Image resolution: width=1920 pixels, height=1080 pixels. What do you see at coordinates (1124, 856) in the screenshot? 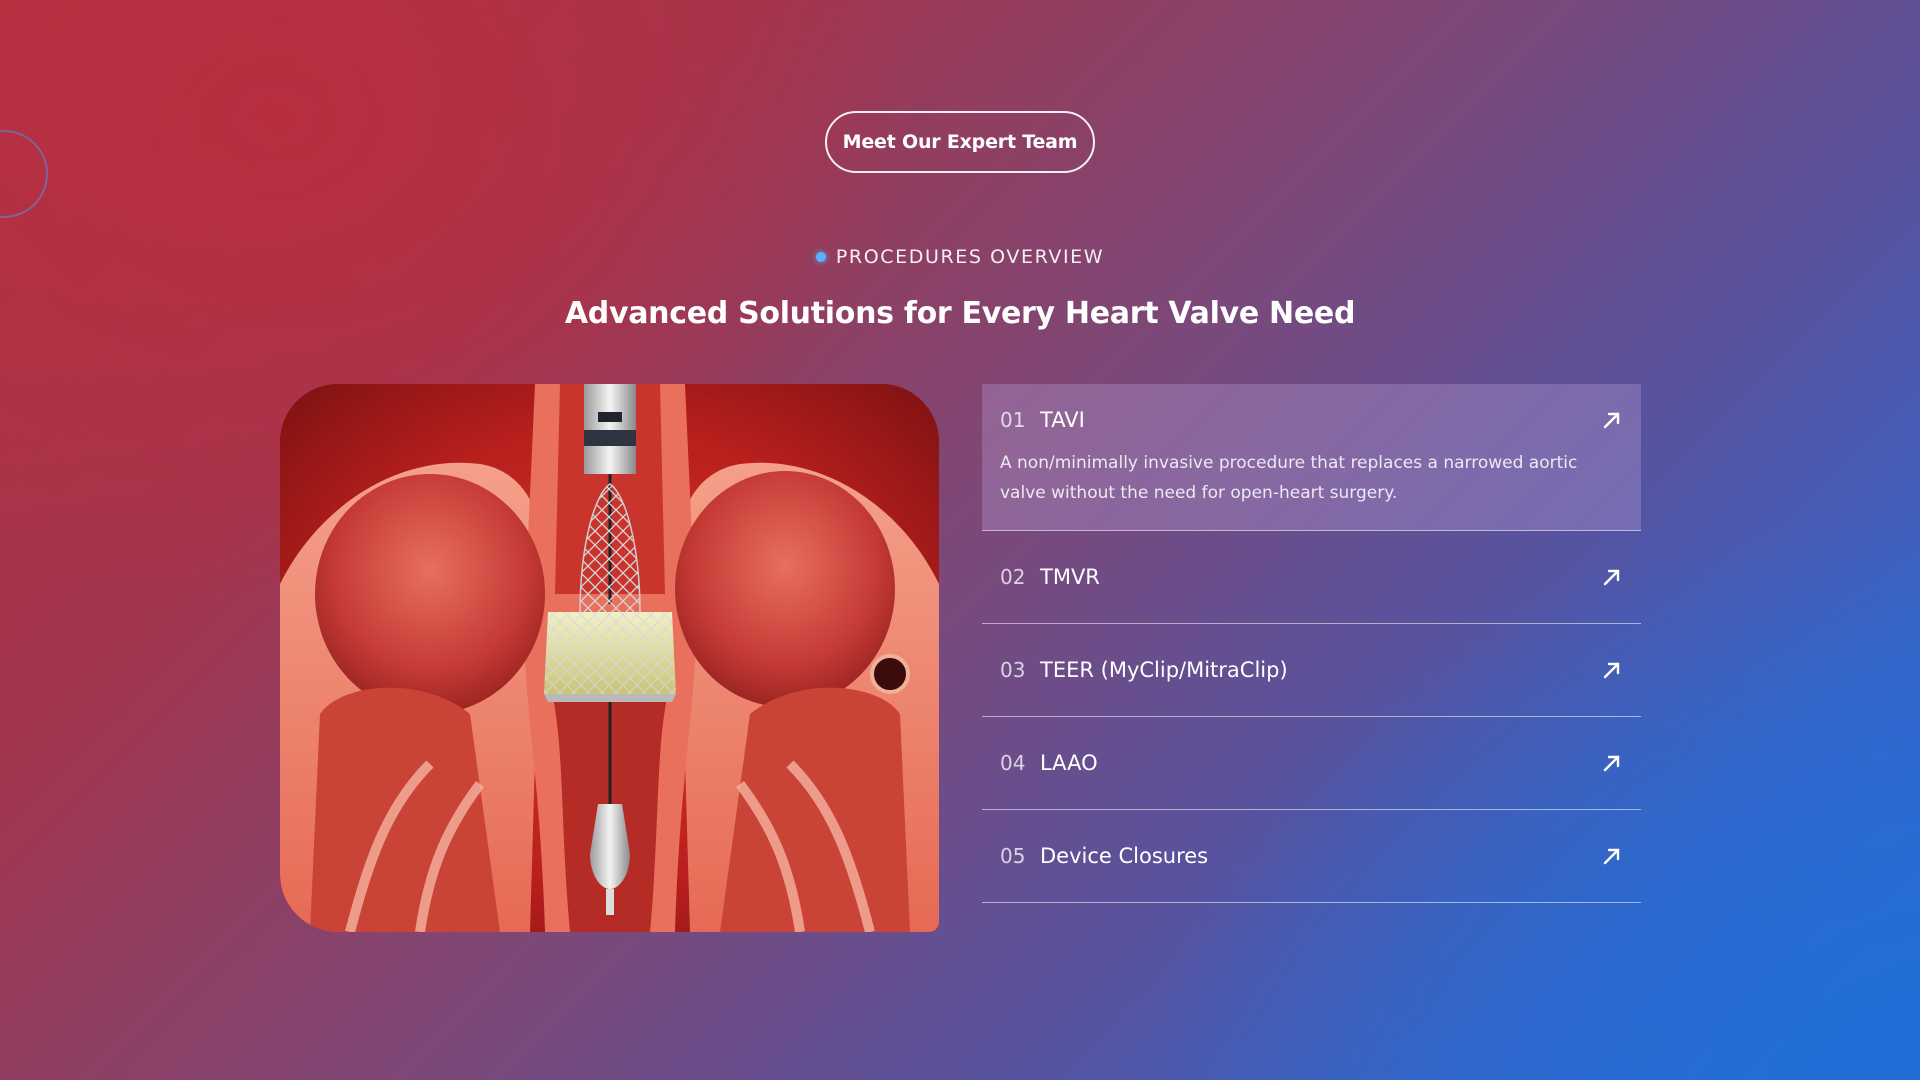
I see `procedure-title: Device Closures` at bounding box center [1124, 856].